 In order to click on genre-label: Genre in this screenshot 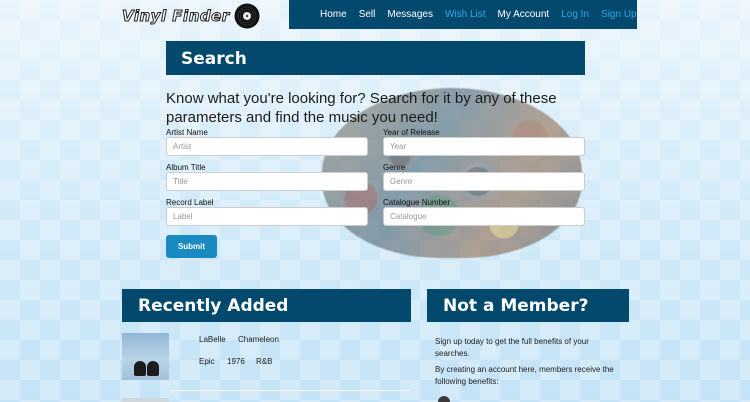, I will do `click(394, 167)`.